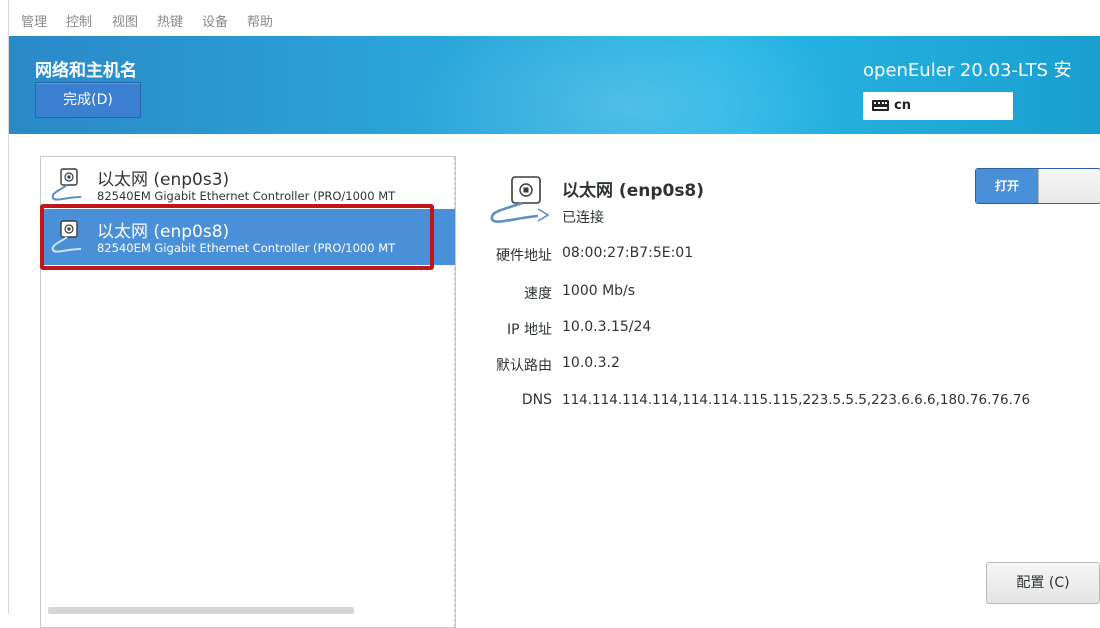  Describe the element at coordinates (633, 191) in the screenshot. I see `selected-device-name: 以太网 (enp0s8)` at that location.